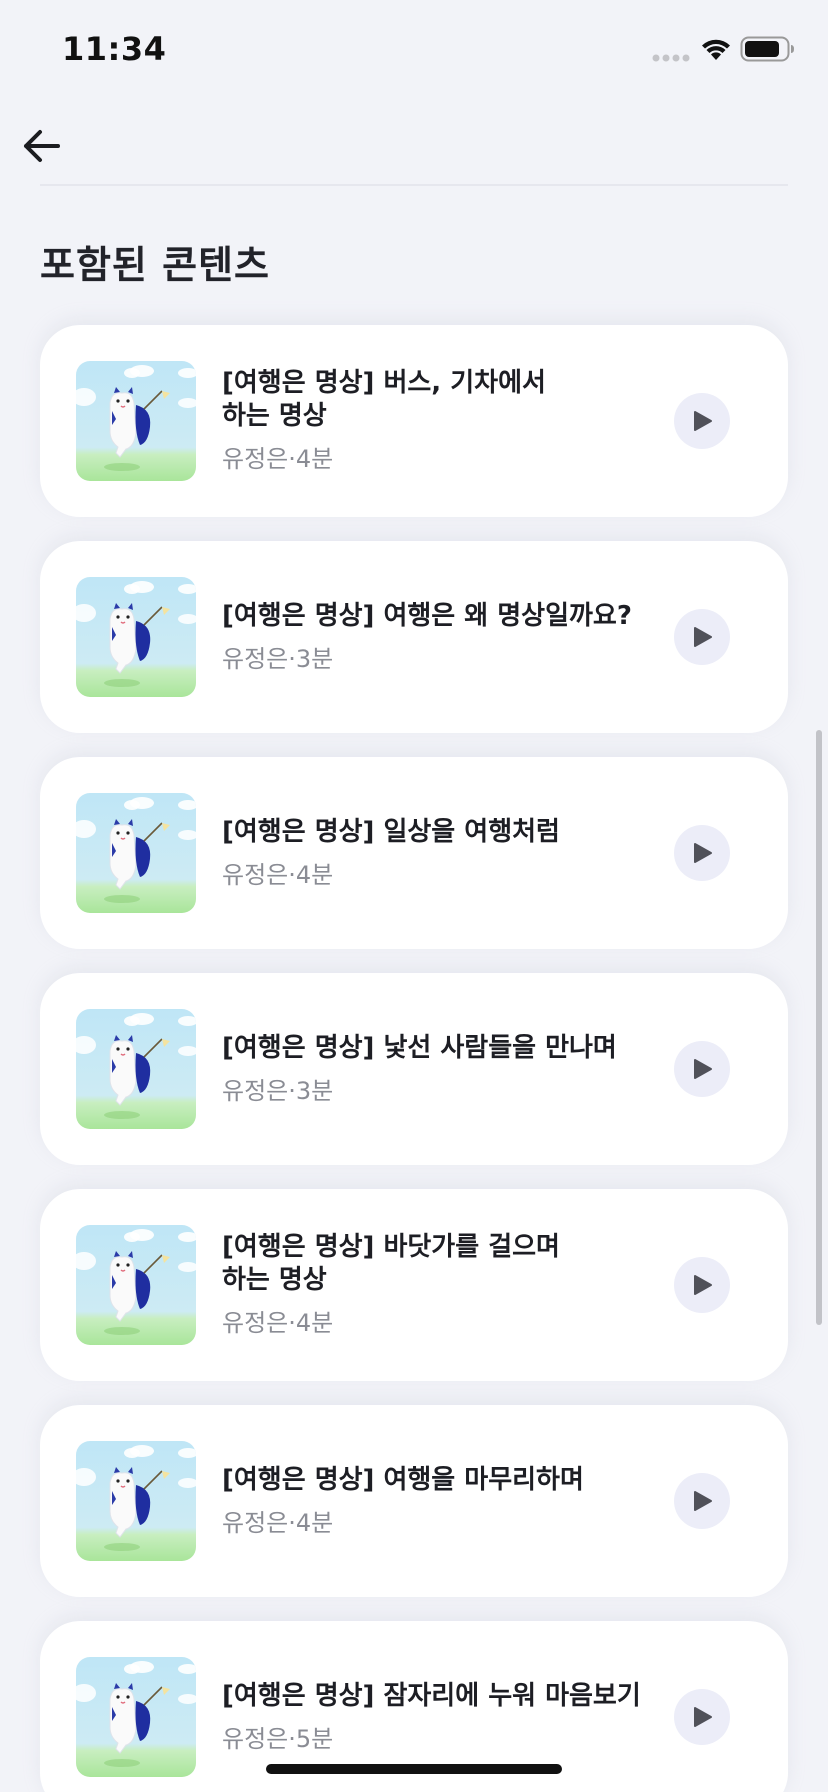 The image size is (828, 1792). I want to click on scroll-indicator, so click(819, 1027).